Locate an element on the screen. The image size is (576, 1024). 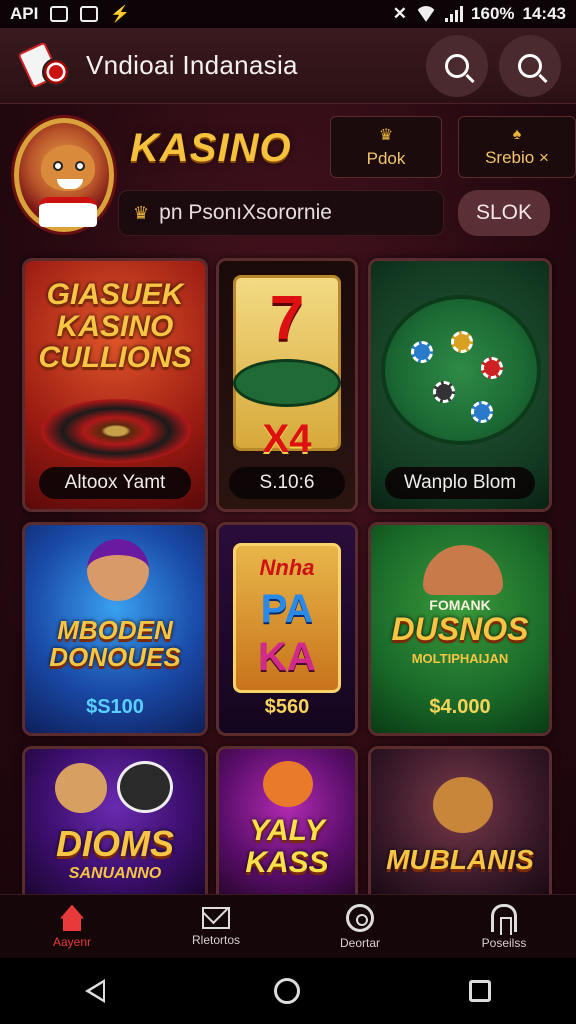
slot-bottom-symbol: X4 is located at coordinates (287, 439).